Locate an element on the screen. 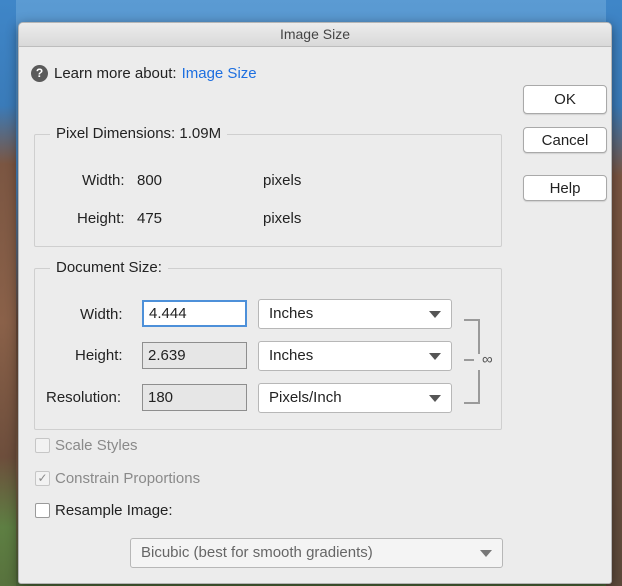  pixel-width-label: Width: is located at coordinates (103, 180).